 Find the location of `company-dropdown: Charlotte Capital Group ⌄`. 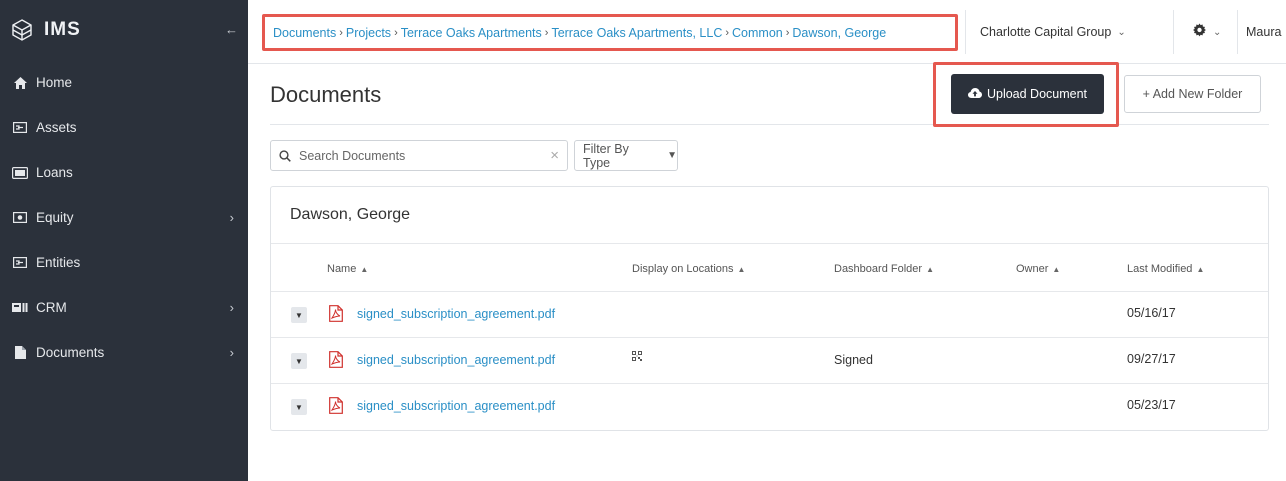

company-dropdown: Charlotte Capital Group ⌄ is located at coordinates (1069, 32).